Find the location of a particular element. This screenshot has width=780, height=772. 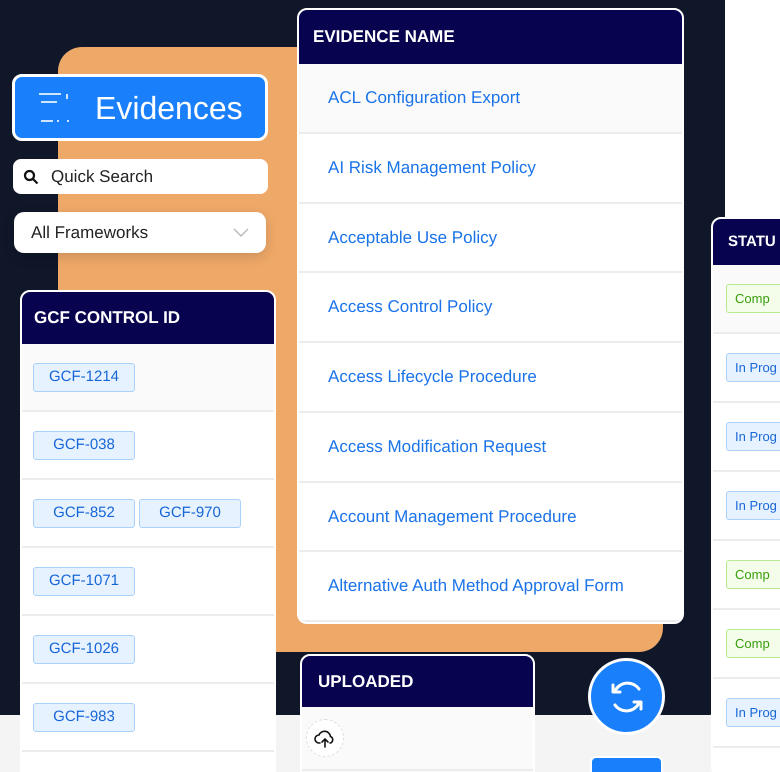

evidence-link: Account Management Procedure is located at coordinates (452, 517).